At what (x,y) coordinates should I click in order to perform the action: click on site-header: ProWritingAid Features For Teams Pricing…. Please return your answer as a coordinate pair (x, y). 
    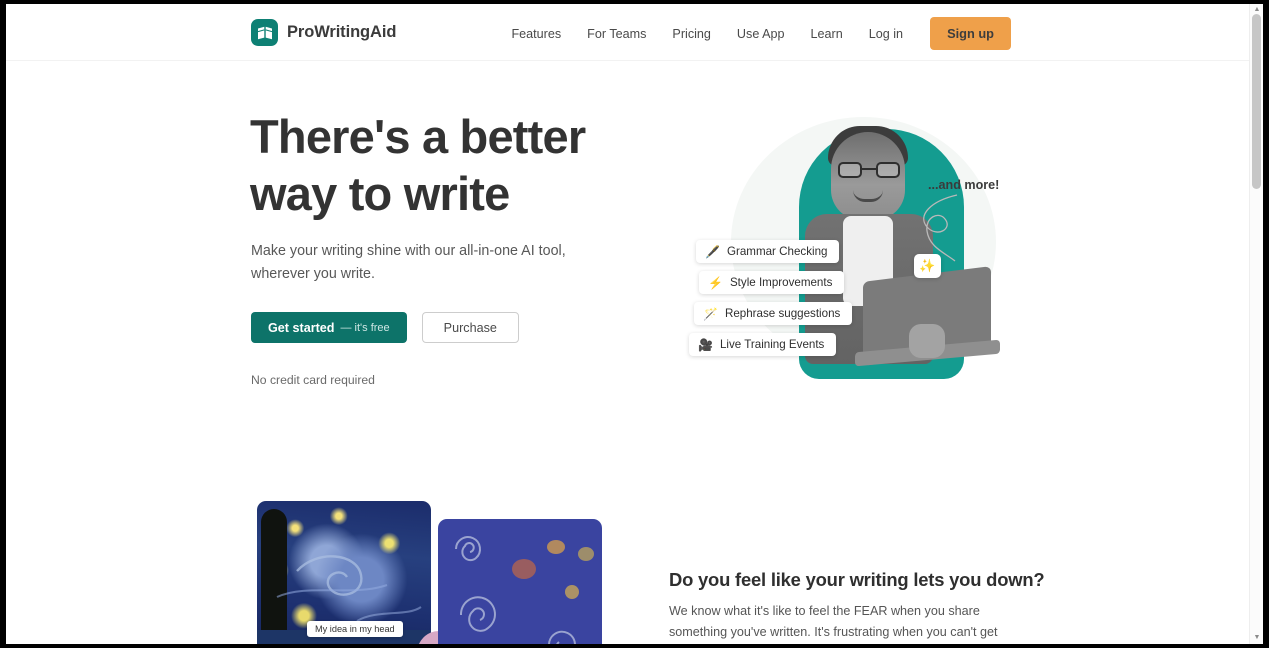
    Looking at the image, I should click on (627, 32).